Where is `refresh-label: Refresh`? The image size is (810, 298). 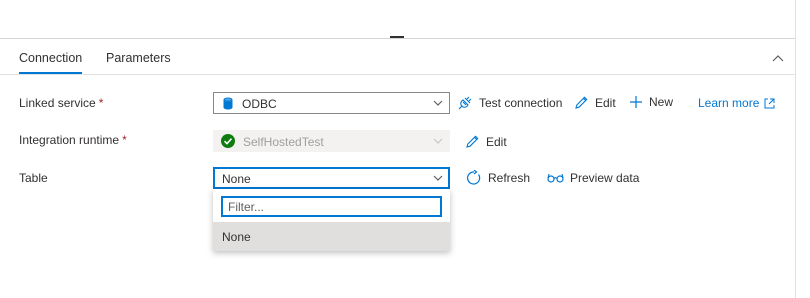
refresh-label: Refresh is located at coordinates (509, 178).